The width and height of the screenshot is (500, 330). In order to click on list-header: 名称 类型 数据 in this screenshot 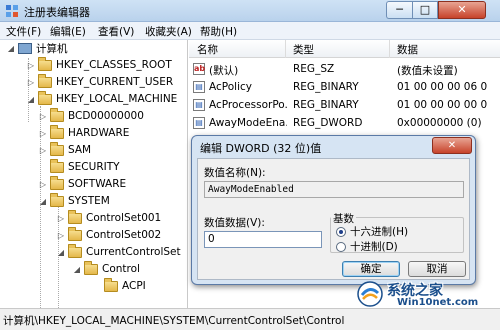, I will do `click(344, 49)`.